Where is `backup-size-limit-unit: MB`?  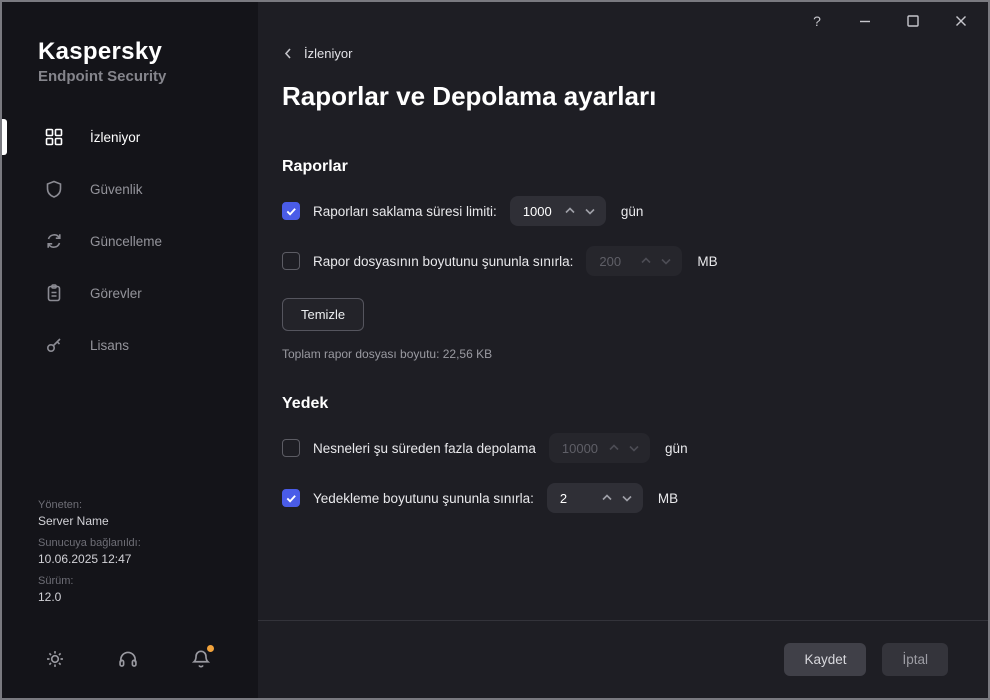 backup-size-limit-unit: MB is located at coordinates (668, 498).